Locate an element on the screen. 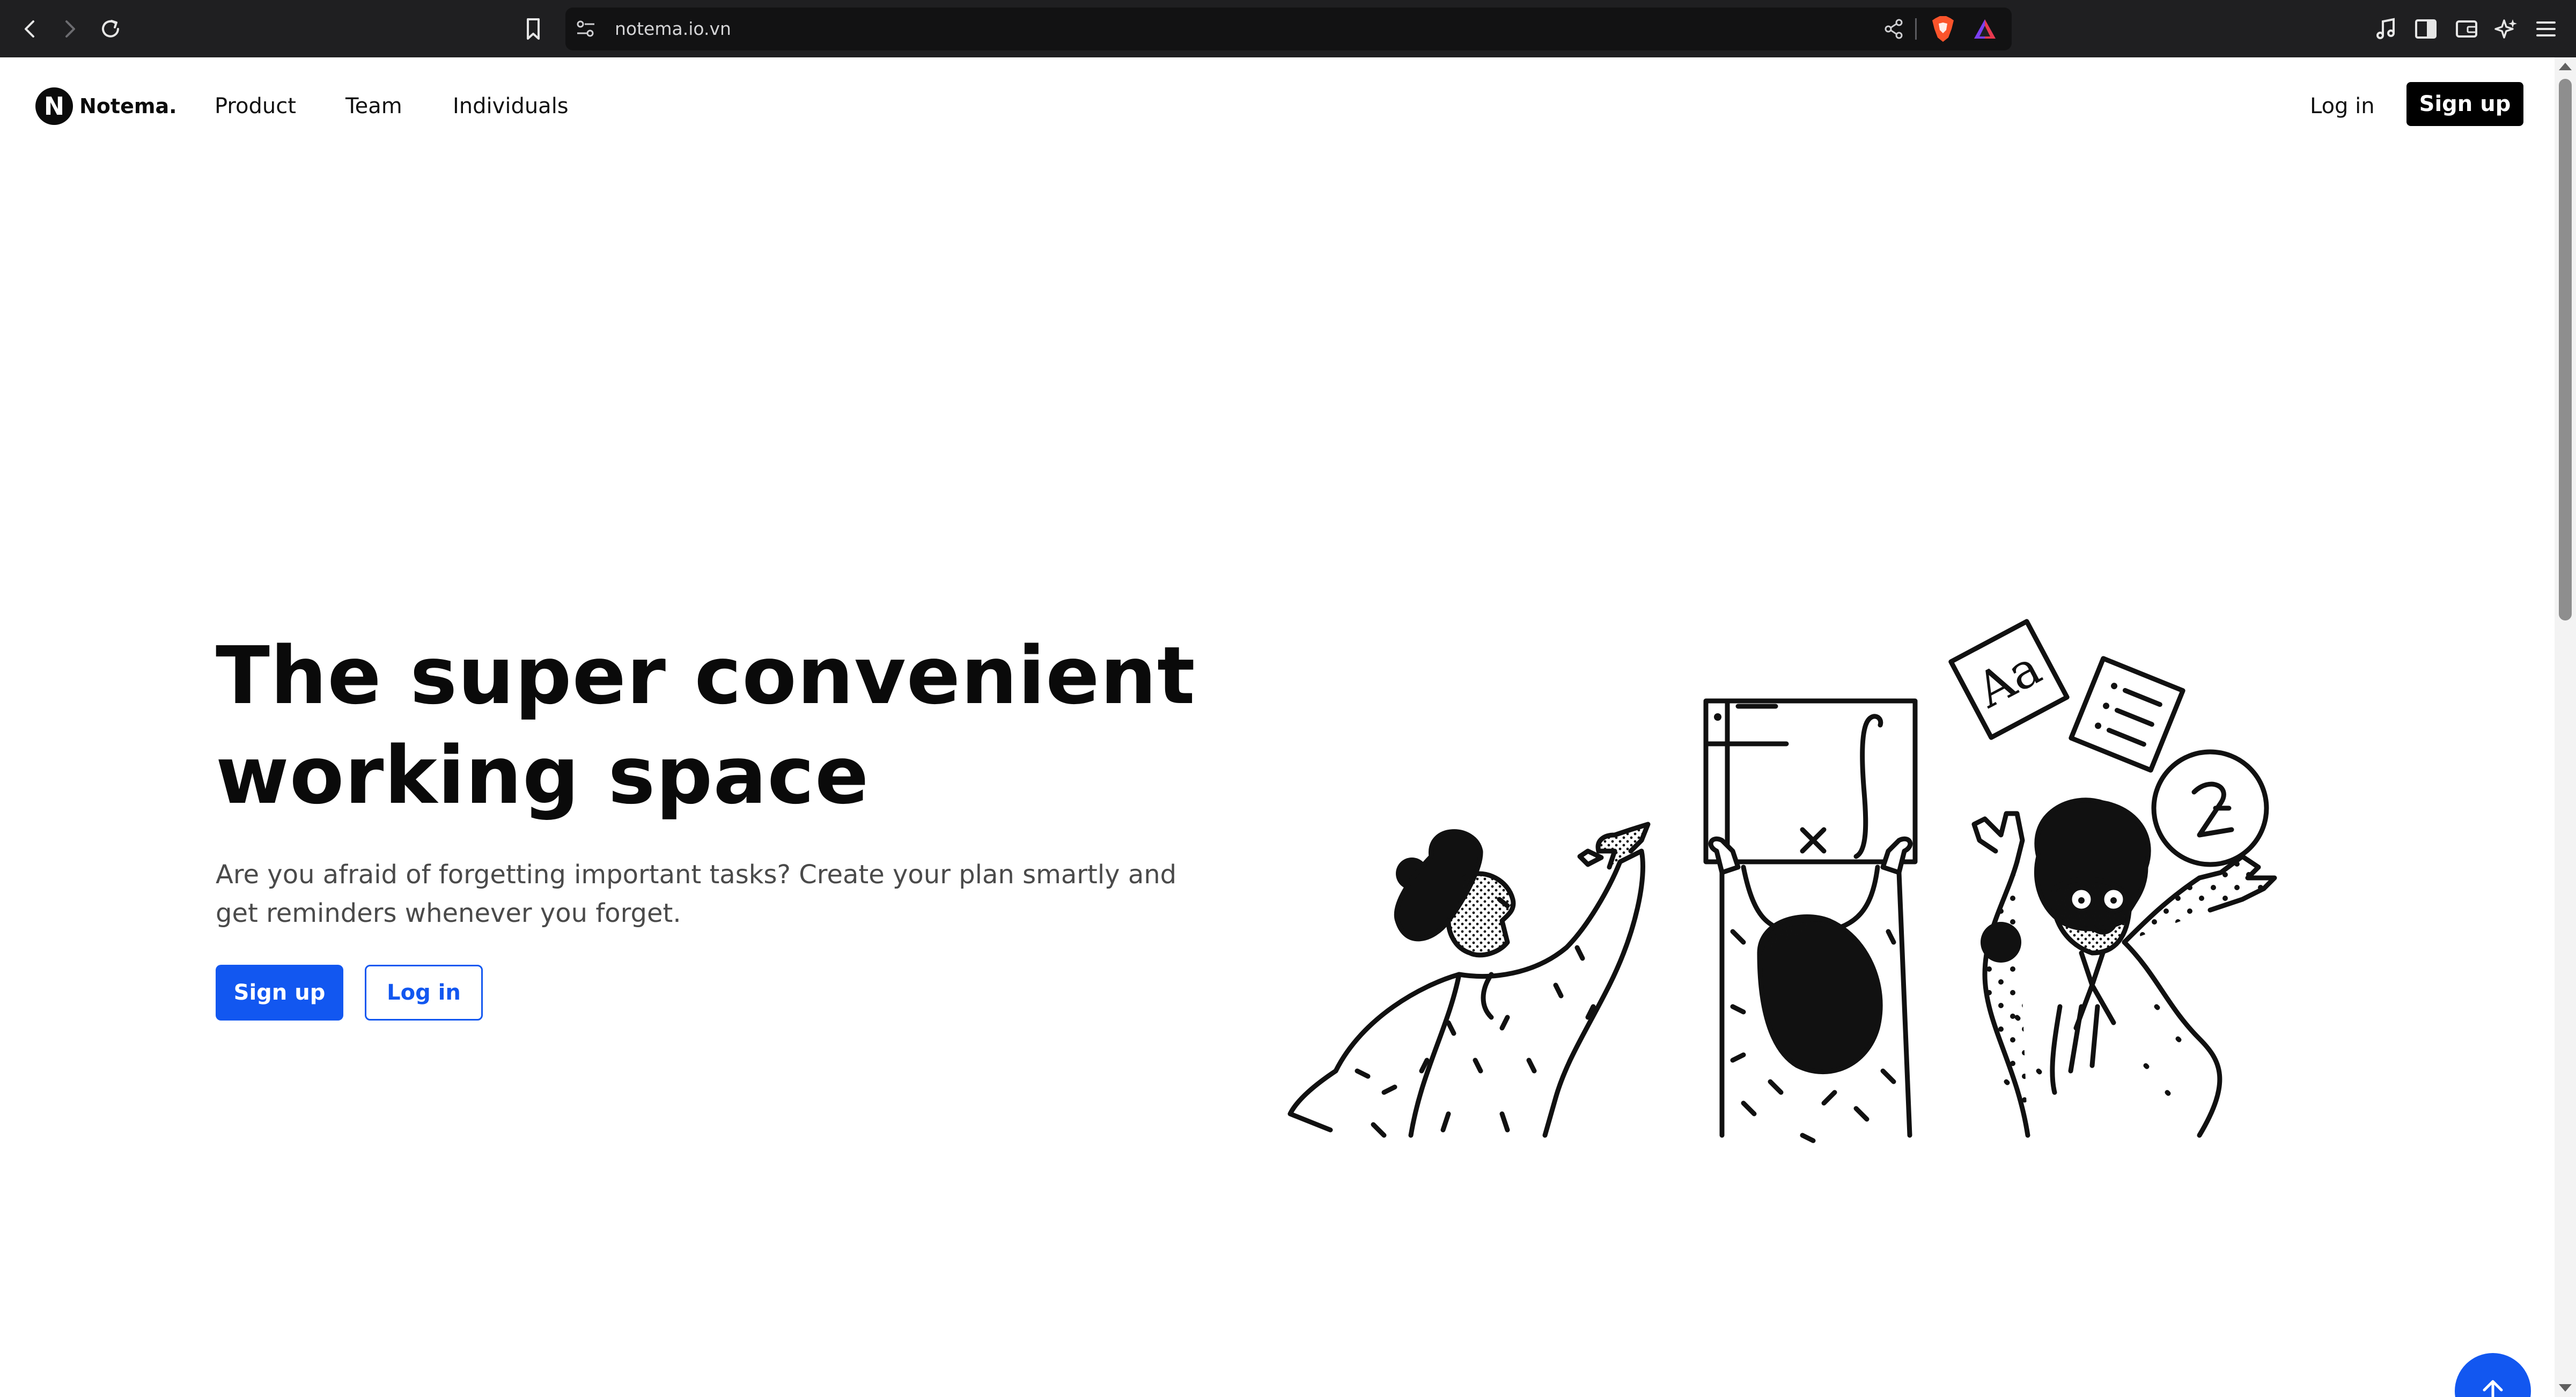  brave-shields-icon is located at coordinates (1943, 29).